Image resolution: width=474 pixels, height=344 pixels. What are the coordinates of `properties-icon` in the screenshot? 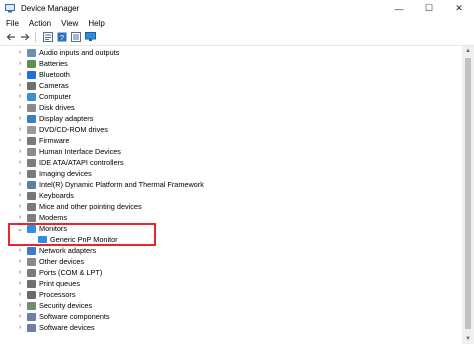 It's located at (48, 37).